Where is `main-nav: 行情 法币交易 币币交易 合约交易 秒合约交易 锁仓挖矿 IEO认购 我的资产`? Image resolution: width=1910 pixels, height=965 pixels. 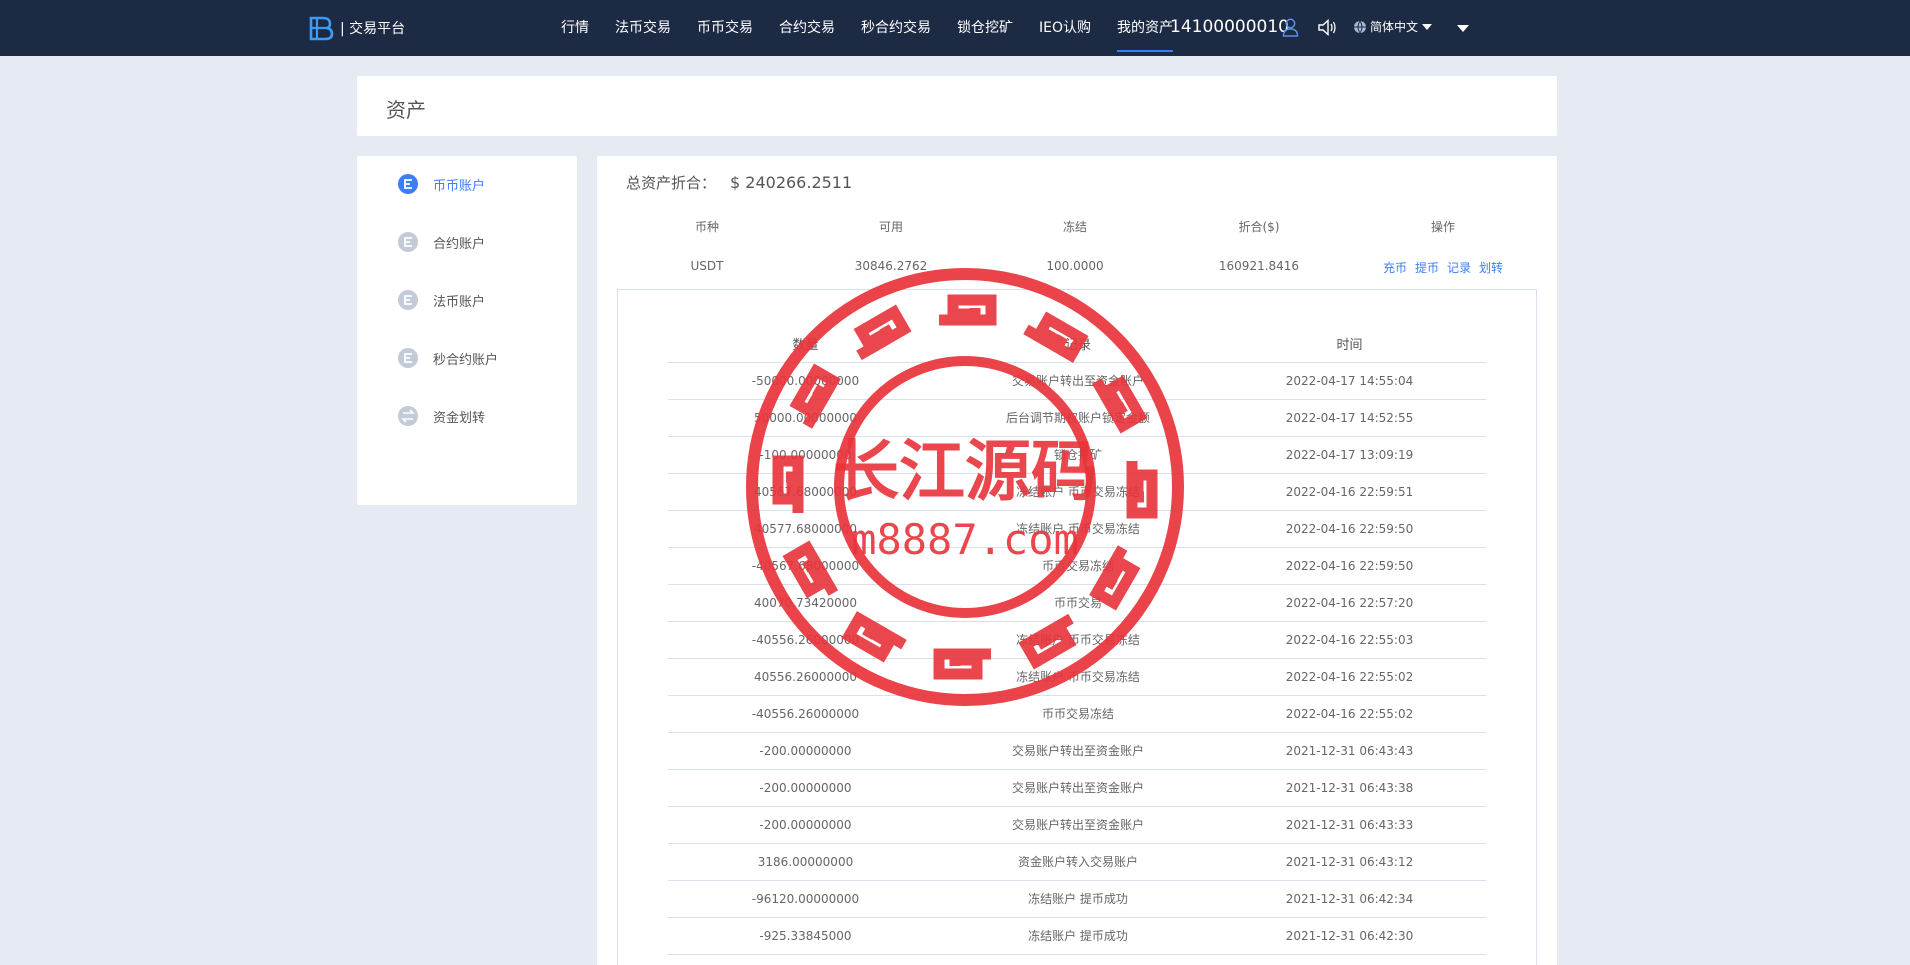 main-nav: 行情 法币交易 币币交易 合约交易 秒合约交易 锁仓挖矿 IEO认购 我的资产 is located at coordinates (880, 28).